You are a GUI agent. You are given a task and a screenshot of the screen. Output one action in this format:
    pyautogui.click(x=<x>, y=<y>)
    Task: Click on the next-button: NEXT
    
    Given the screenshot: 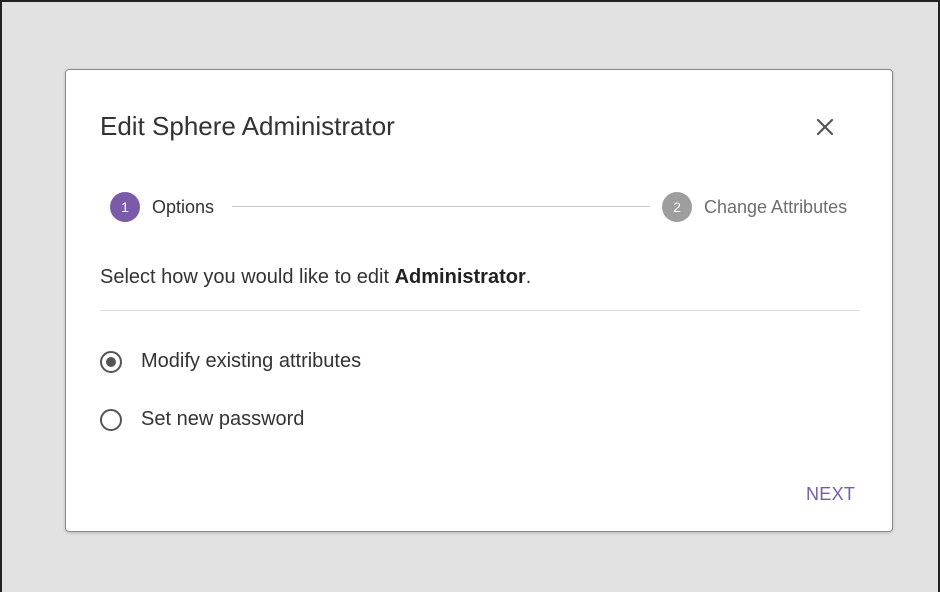 What is the action you would take?
    pyautogui.click(x=830, y=494)
    